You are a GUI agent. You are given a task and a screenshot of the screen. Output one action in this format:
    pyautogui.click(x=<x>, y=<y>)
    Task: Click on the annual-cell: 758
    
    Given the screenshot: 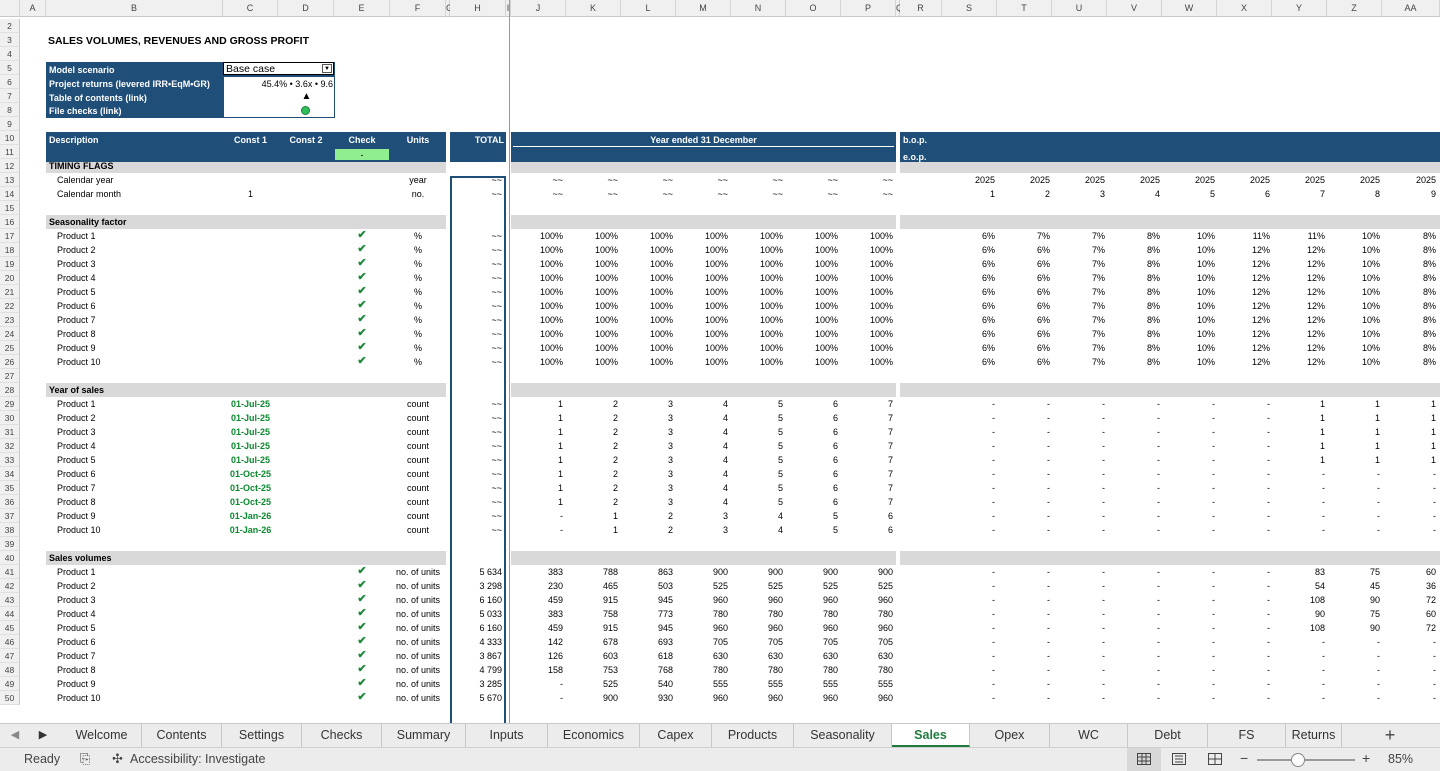 What is the action you would take?
    pyautogui.click(x=593, y=614)
    